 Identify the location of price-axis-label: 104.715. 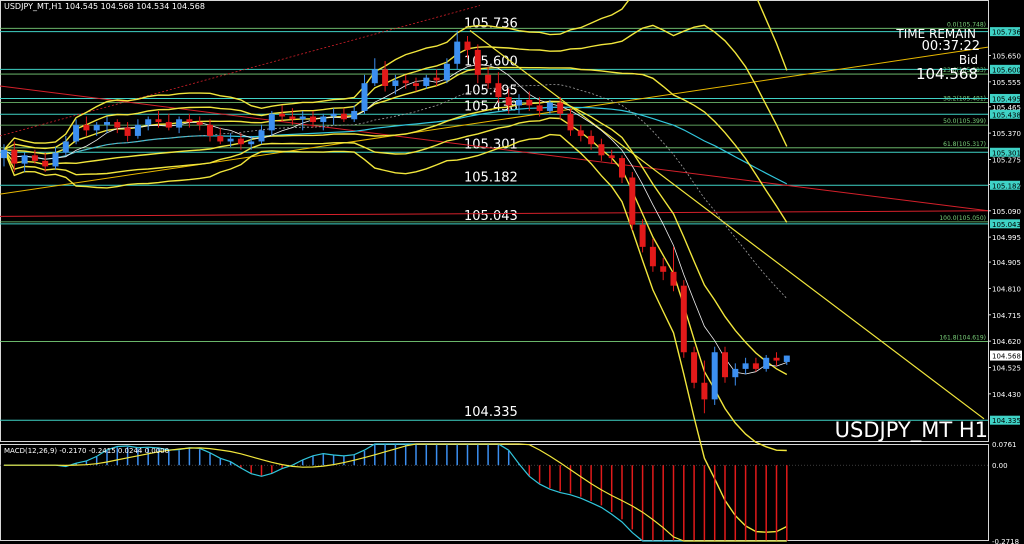
(1006, 316).